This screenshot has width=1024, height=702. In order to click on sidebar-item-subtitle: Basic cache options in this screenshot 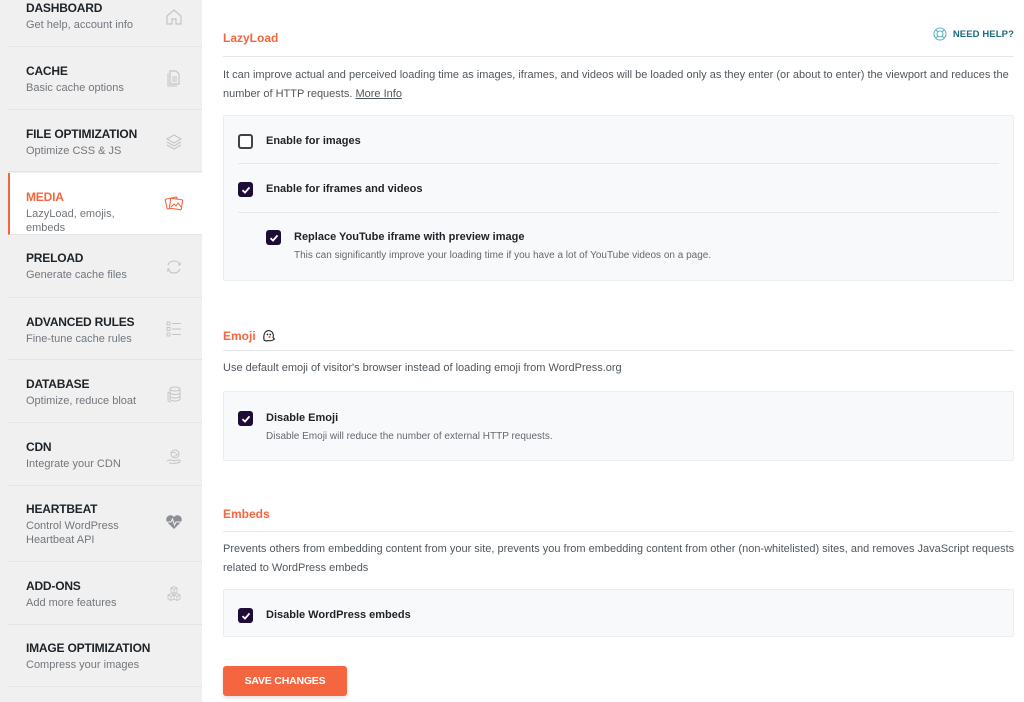, I will do `click(75, 88)`.